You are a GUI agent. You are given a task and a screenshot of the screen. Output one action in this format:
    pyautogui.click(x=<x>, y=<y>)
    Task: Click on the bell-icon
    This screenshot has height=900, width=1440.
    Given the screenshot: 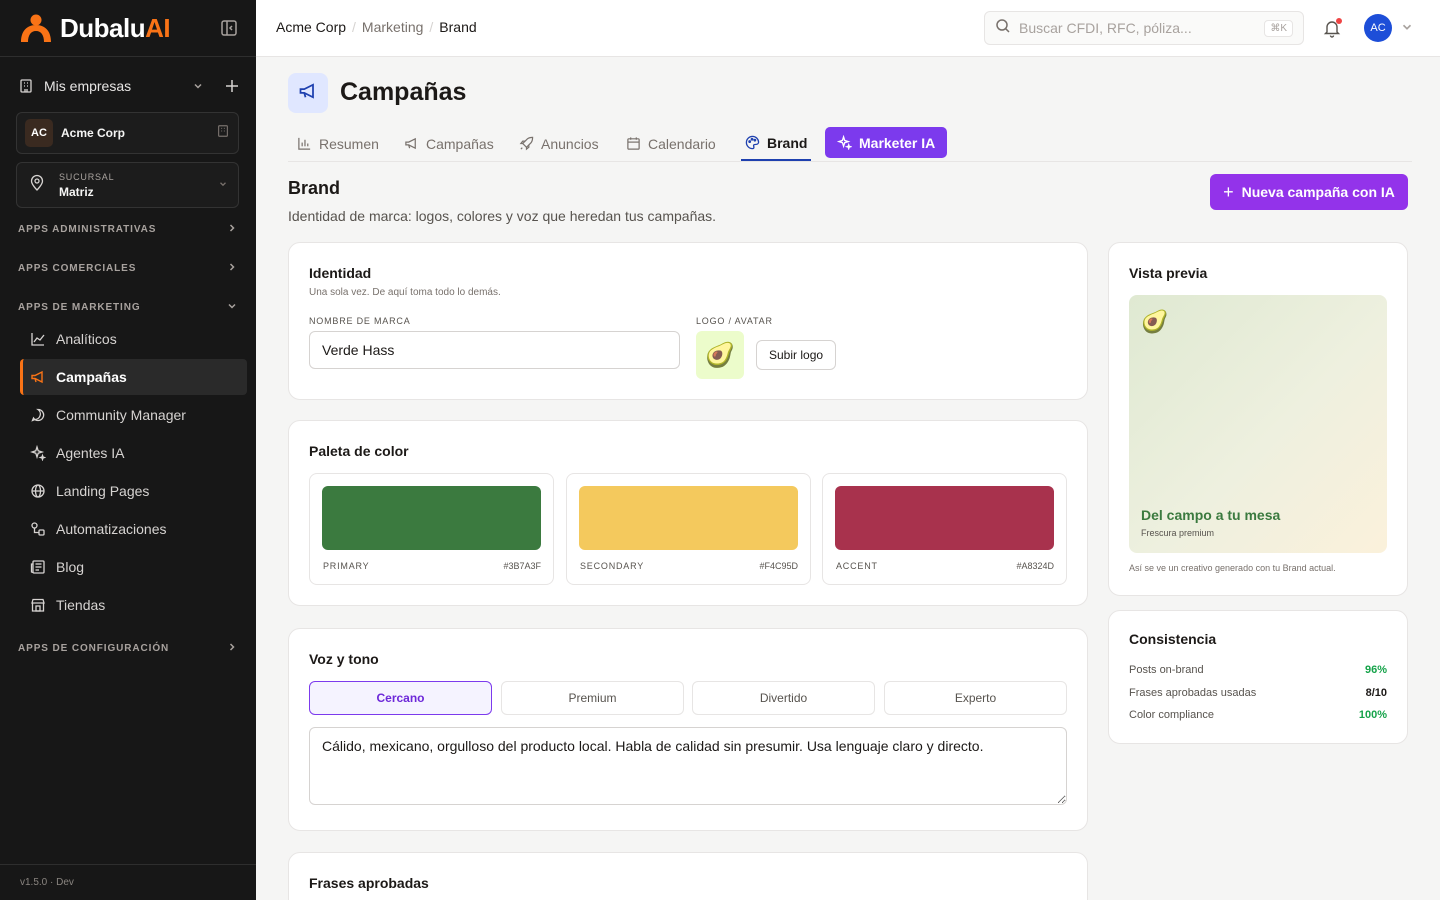 What is the action you would take?
    pyautogui.click(x=1332, y=31)
    